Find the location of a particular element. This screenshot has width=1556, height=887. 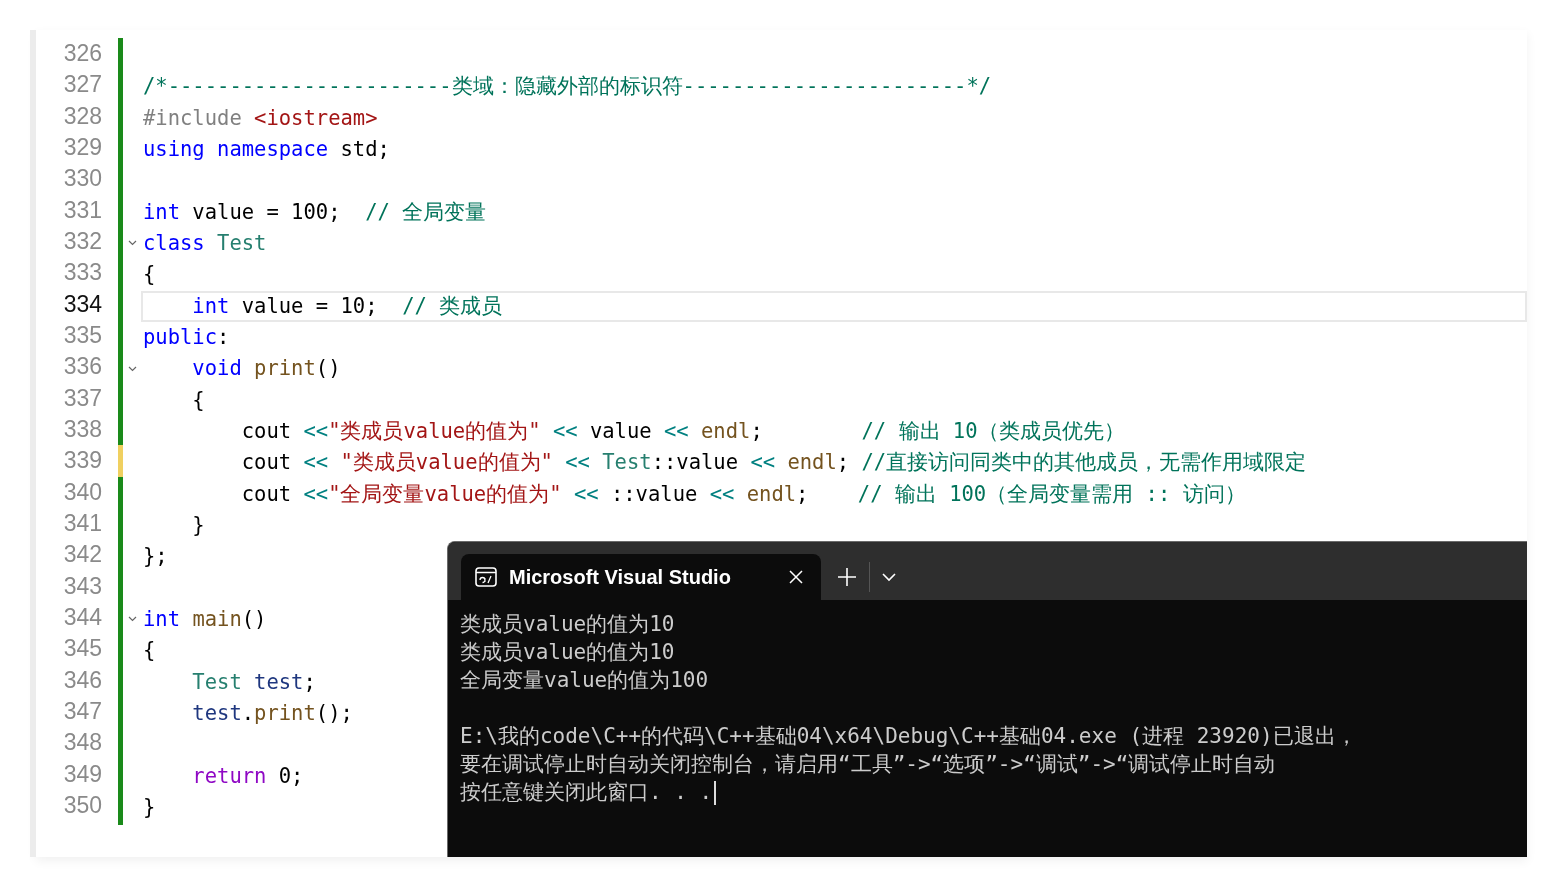

code-line: #include <iostream> is located at coordinates (260, 118).